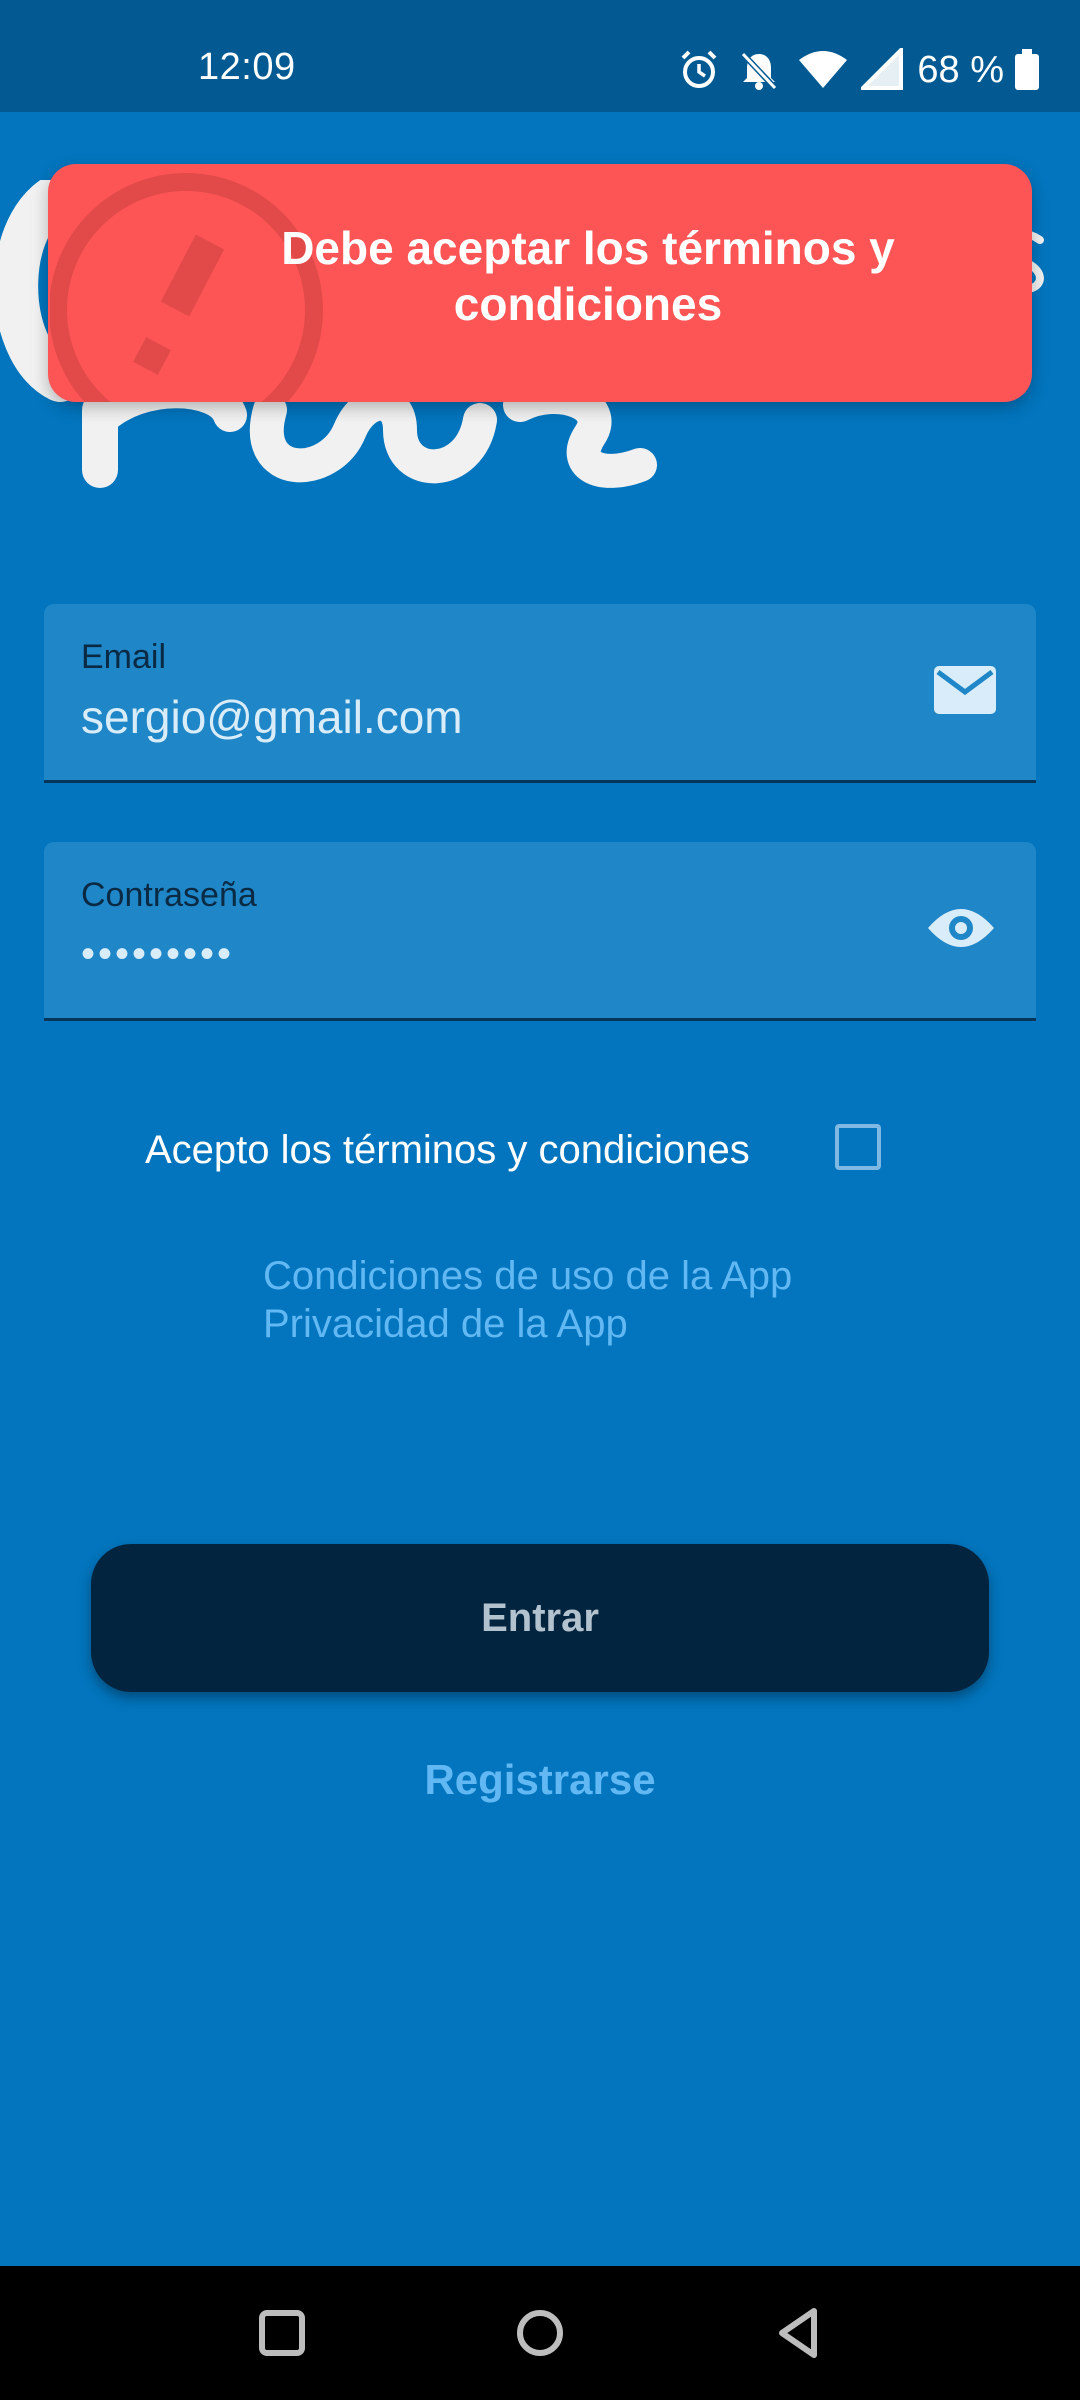  What do you see at coordinates (157, 954) in the screenshot?
I see `password-input: •••••••••` at bounding box center [157, 954].